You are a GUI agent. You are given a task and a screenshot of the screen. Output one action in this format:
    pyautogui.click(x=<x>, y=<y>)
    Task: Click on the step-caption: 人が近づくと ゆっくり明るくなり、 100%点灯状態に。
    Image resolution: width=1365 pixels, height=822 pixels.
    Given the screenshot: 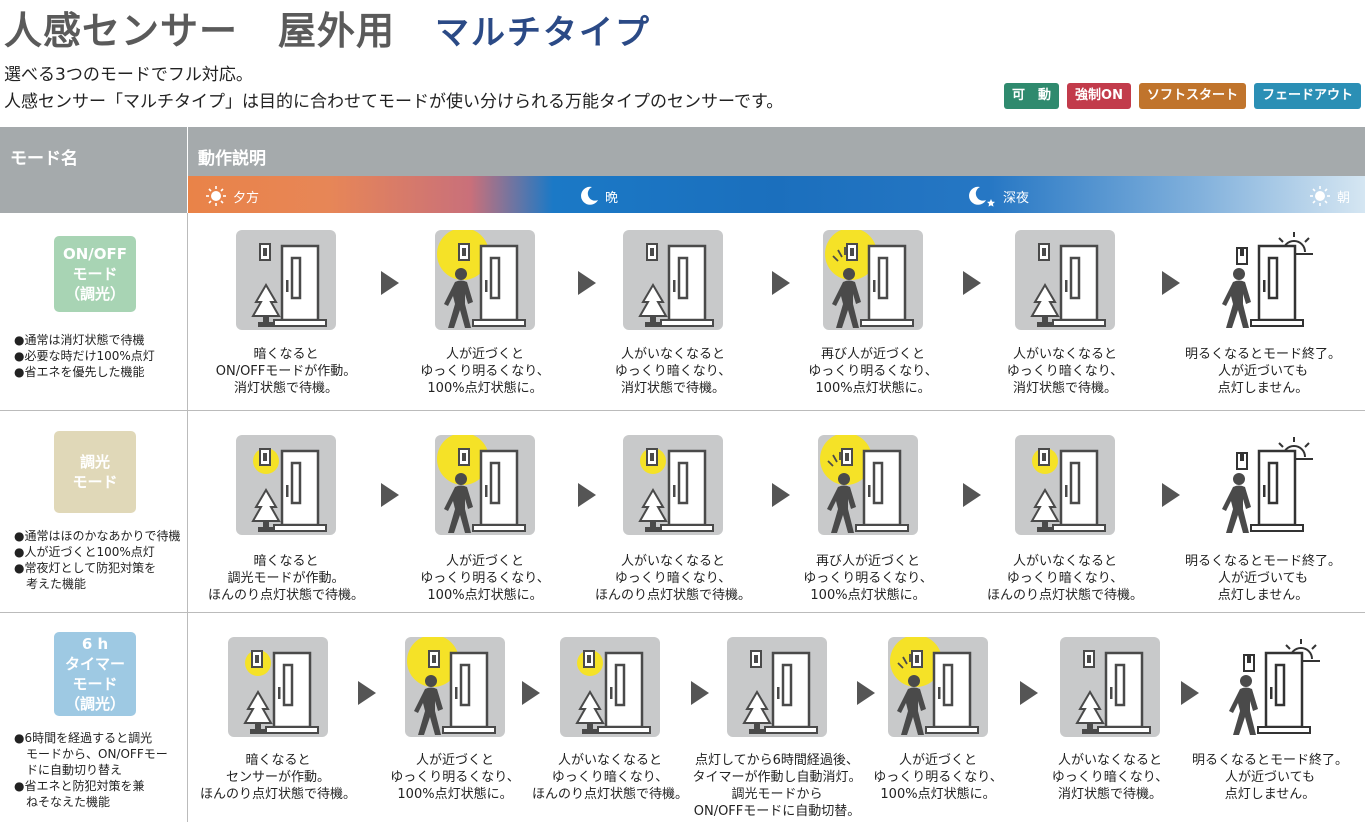 What is the action you would take?
    pyautogui.click(x=485, y=371)
    